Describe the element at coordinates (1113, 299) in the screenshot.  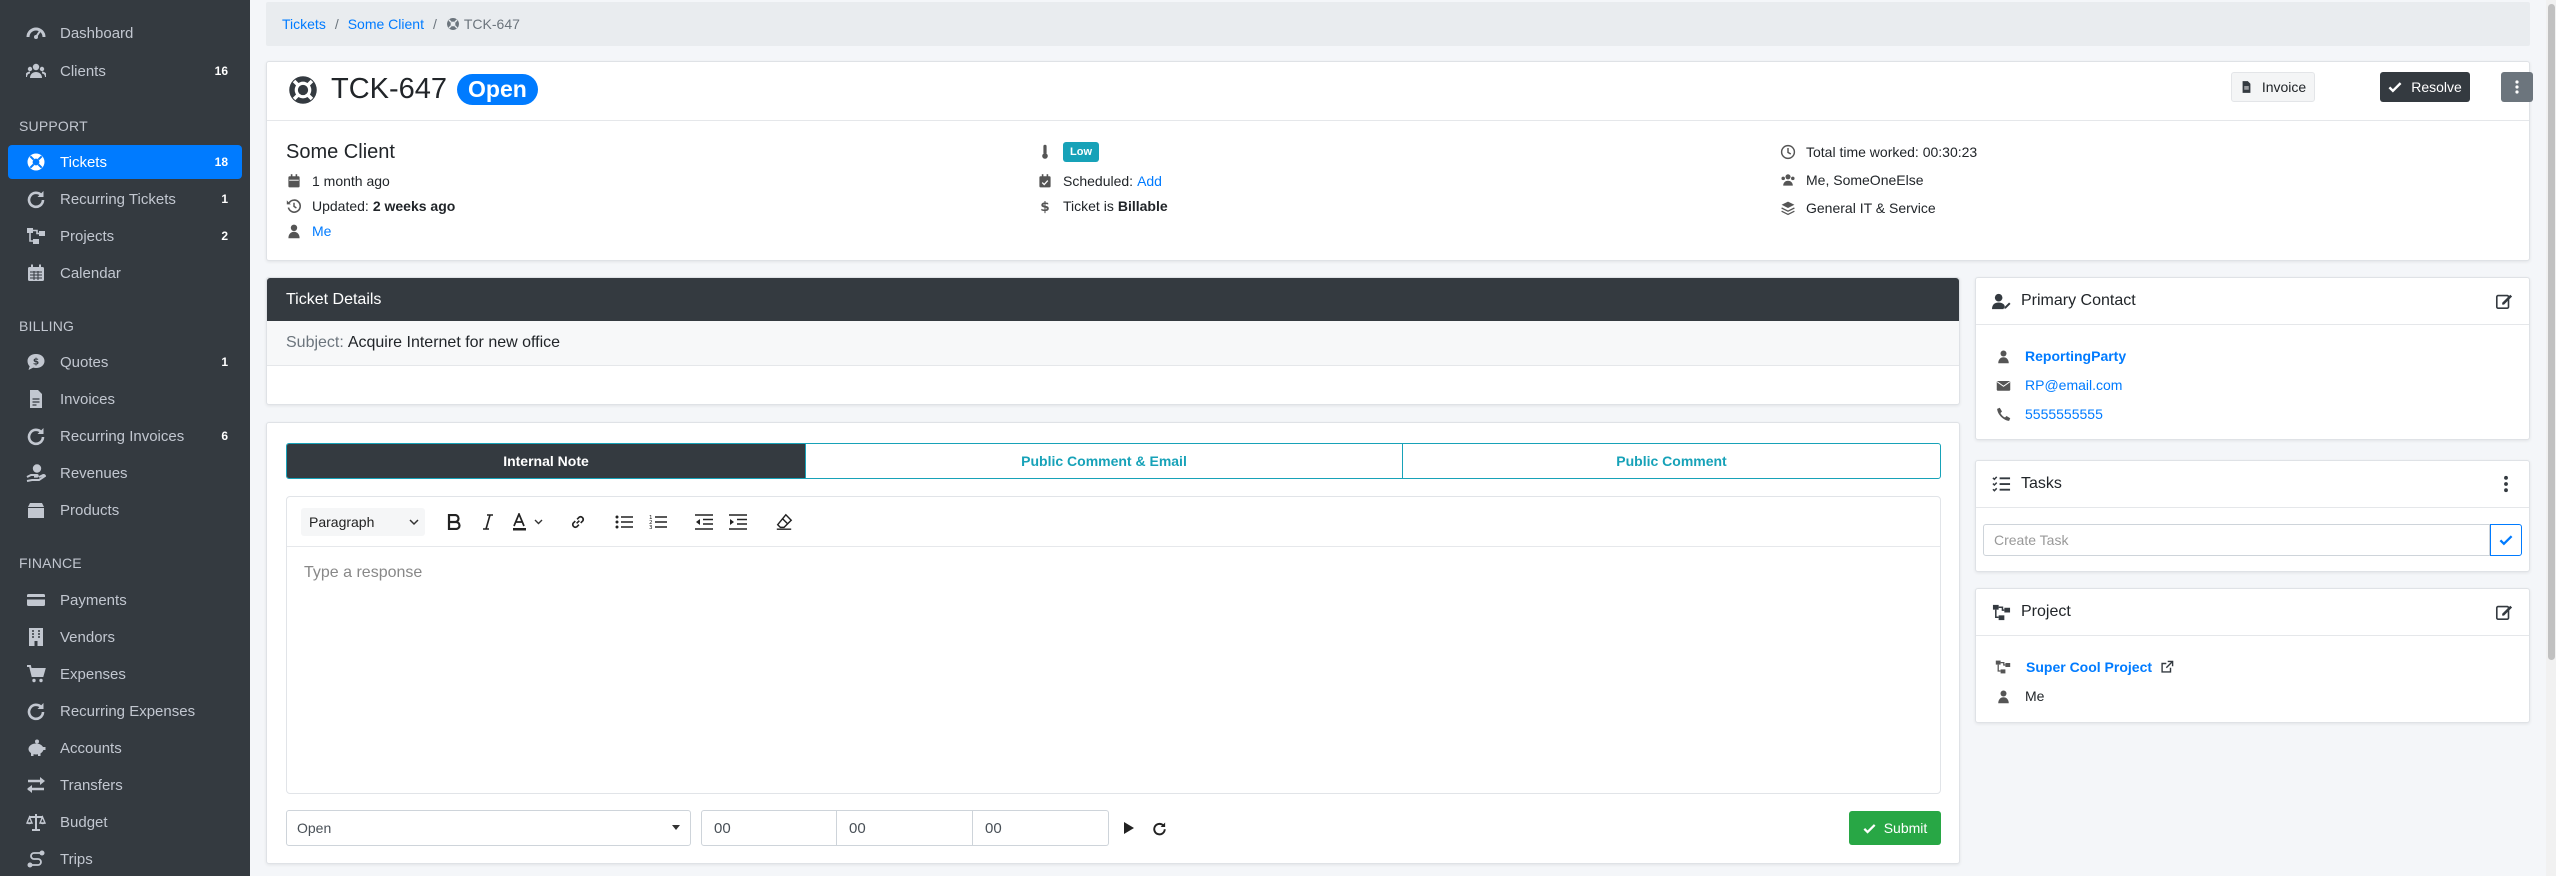
I see `ticket-details-header: Ticket Details` at that location.